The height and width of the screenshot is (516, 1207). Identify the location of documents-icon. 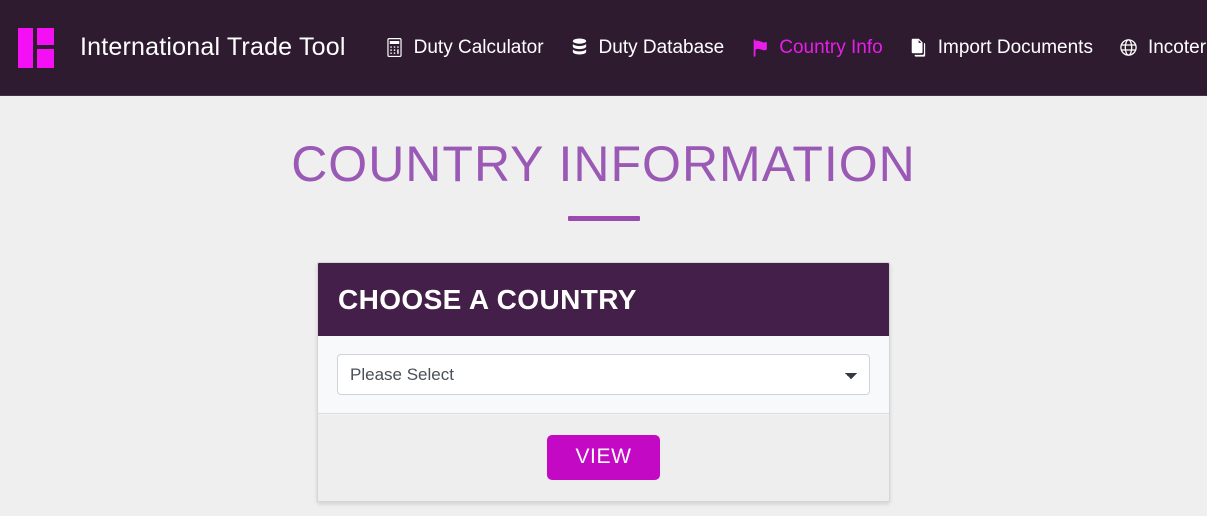
(919, 48).